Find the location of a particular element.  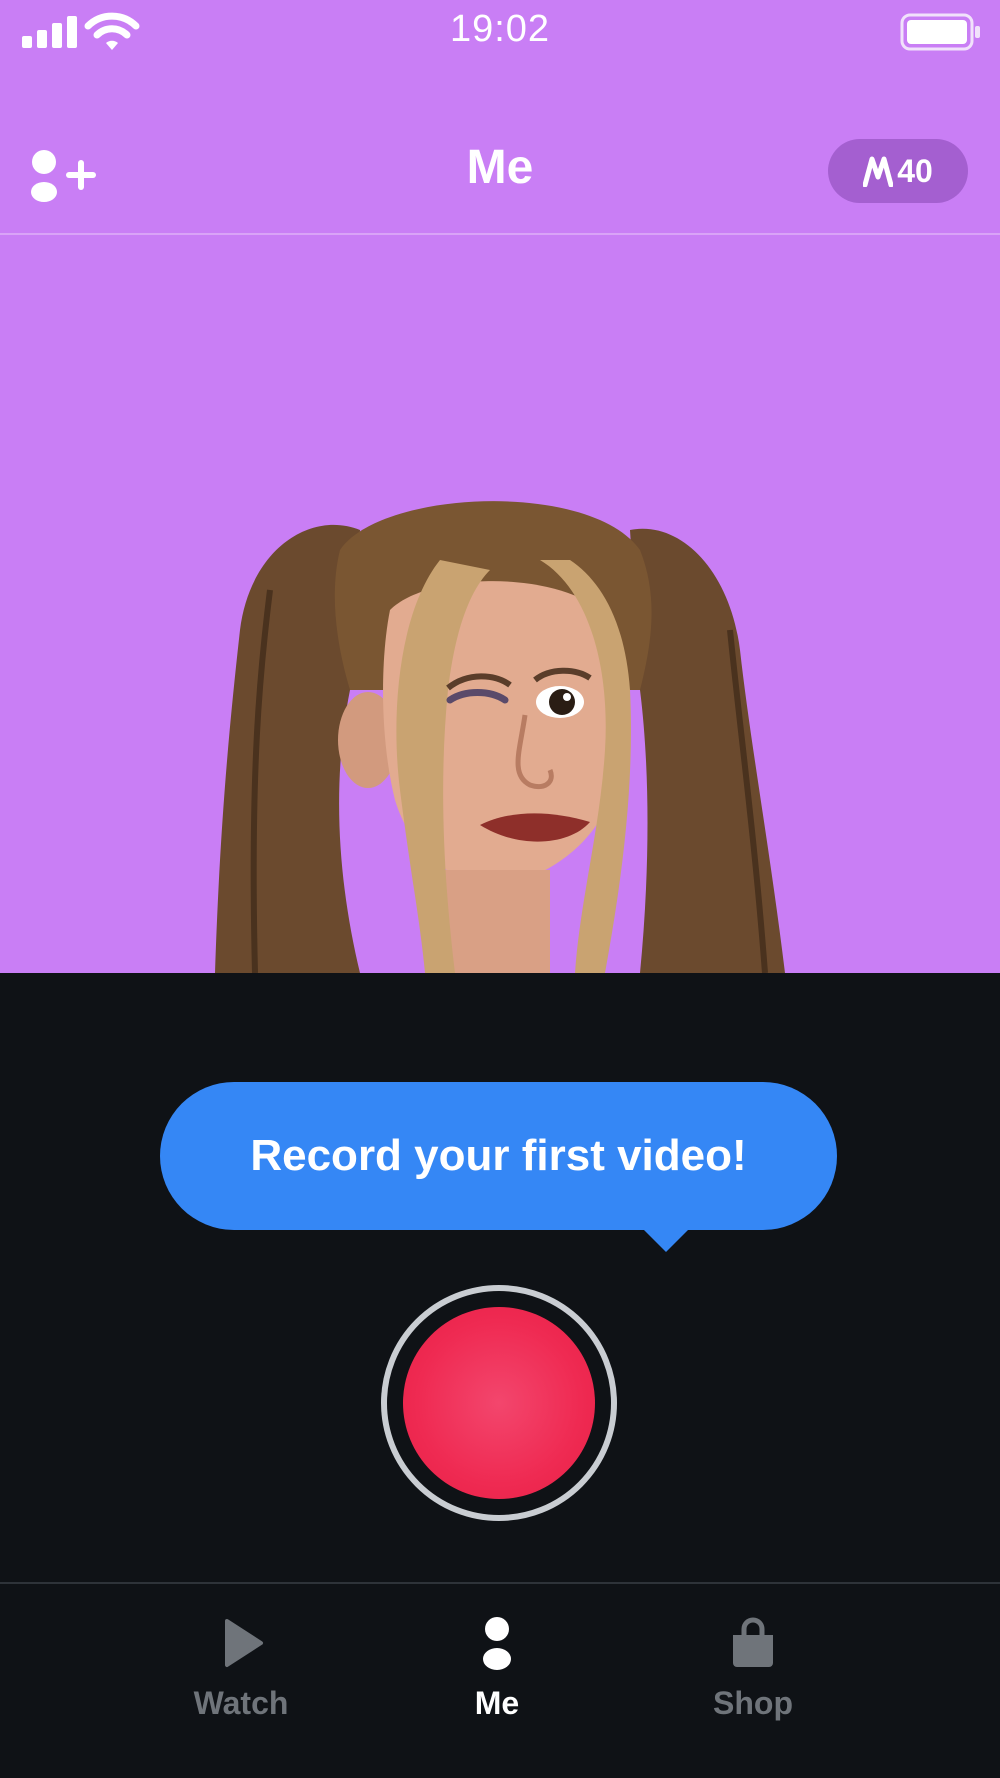

record-button-core is located at coordinates (499, 1403).